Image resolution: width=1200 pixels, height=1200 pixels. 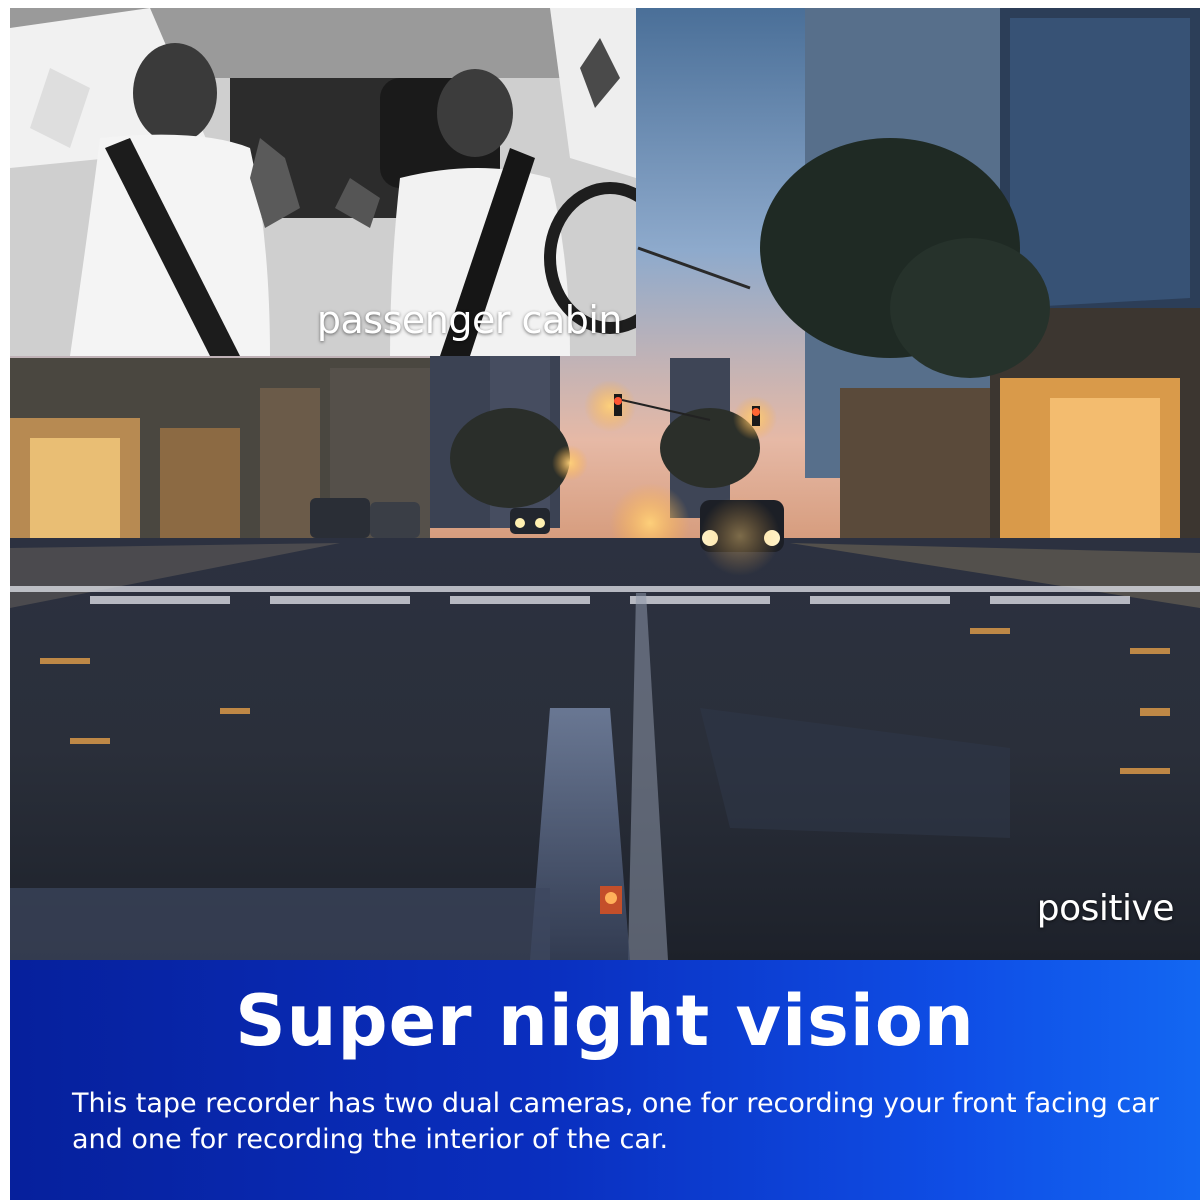 What do you see at coordinates (469, 320) in the screenshot?
I see `passenger-cabin-label: passenger cabin` at bounding box center [469, 320].